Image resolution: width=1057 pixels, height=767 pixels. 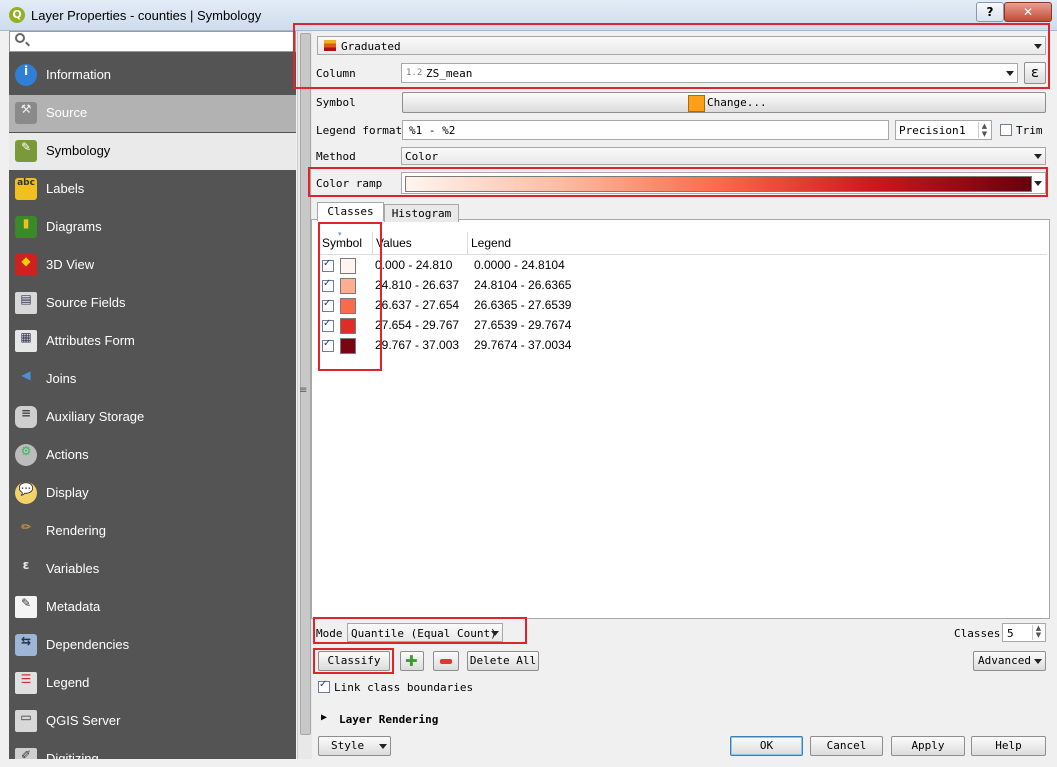 What do you see at coordinates (682, 243) in the screenshot?
I see `classes-table-header: Symbol ▾ Values Legend` at bounding box center [682, 243].